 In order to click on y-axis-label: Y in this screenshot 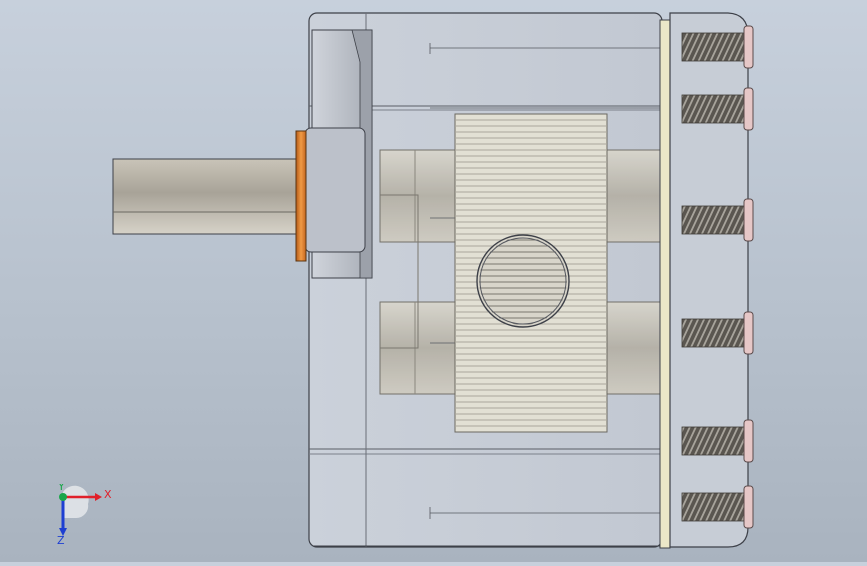, I will do `click(61, 488)`.